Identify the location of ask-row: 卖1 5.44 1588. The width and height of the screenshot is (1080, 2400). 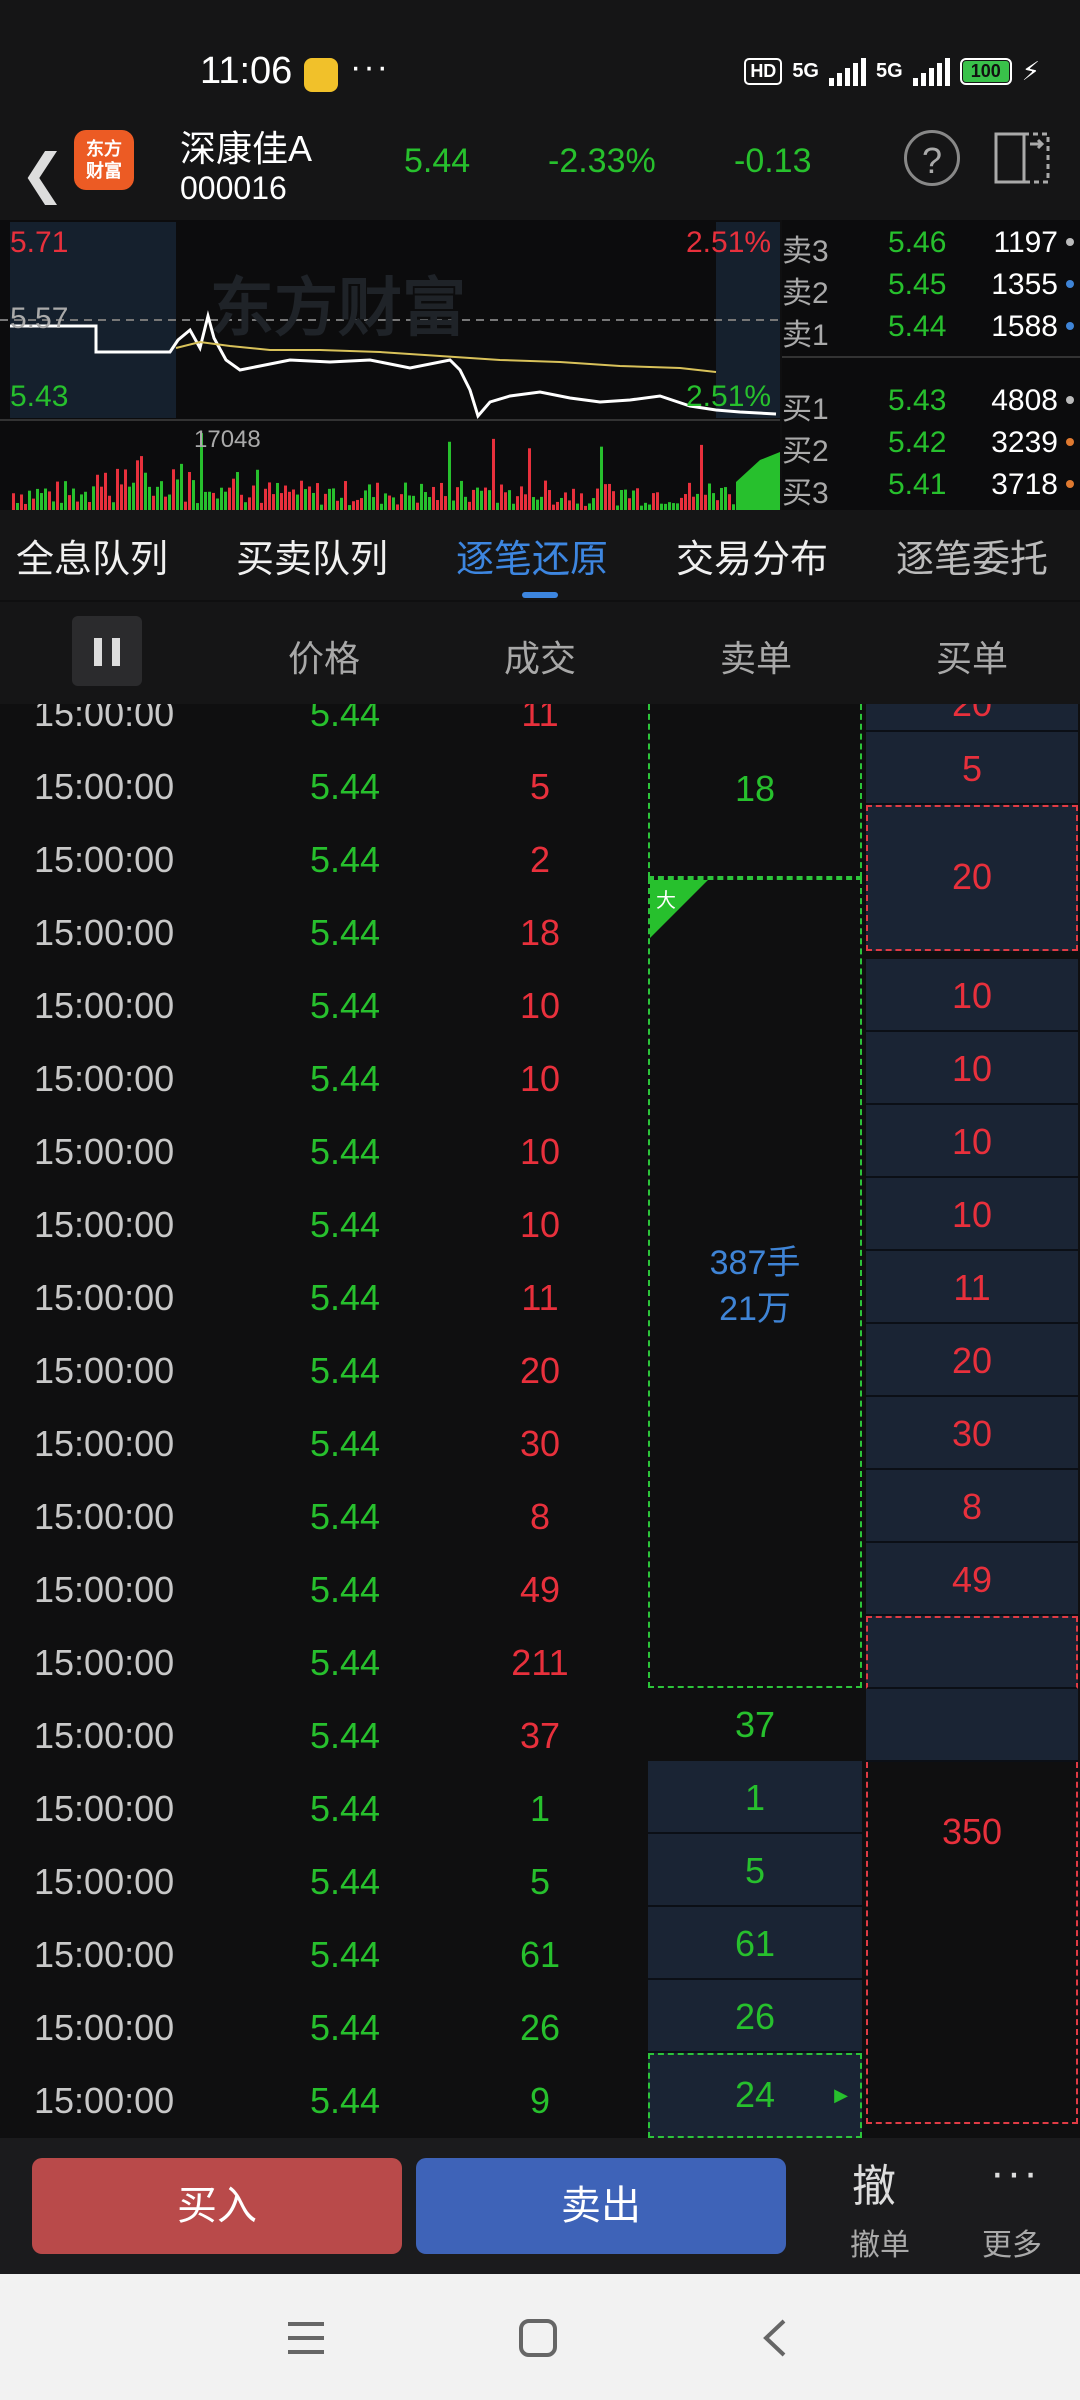
(931, 328).